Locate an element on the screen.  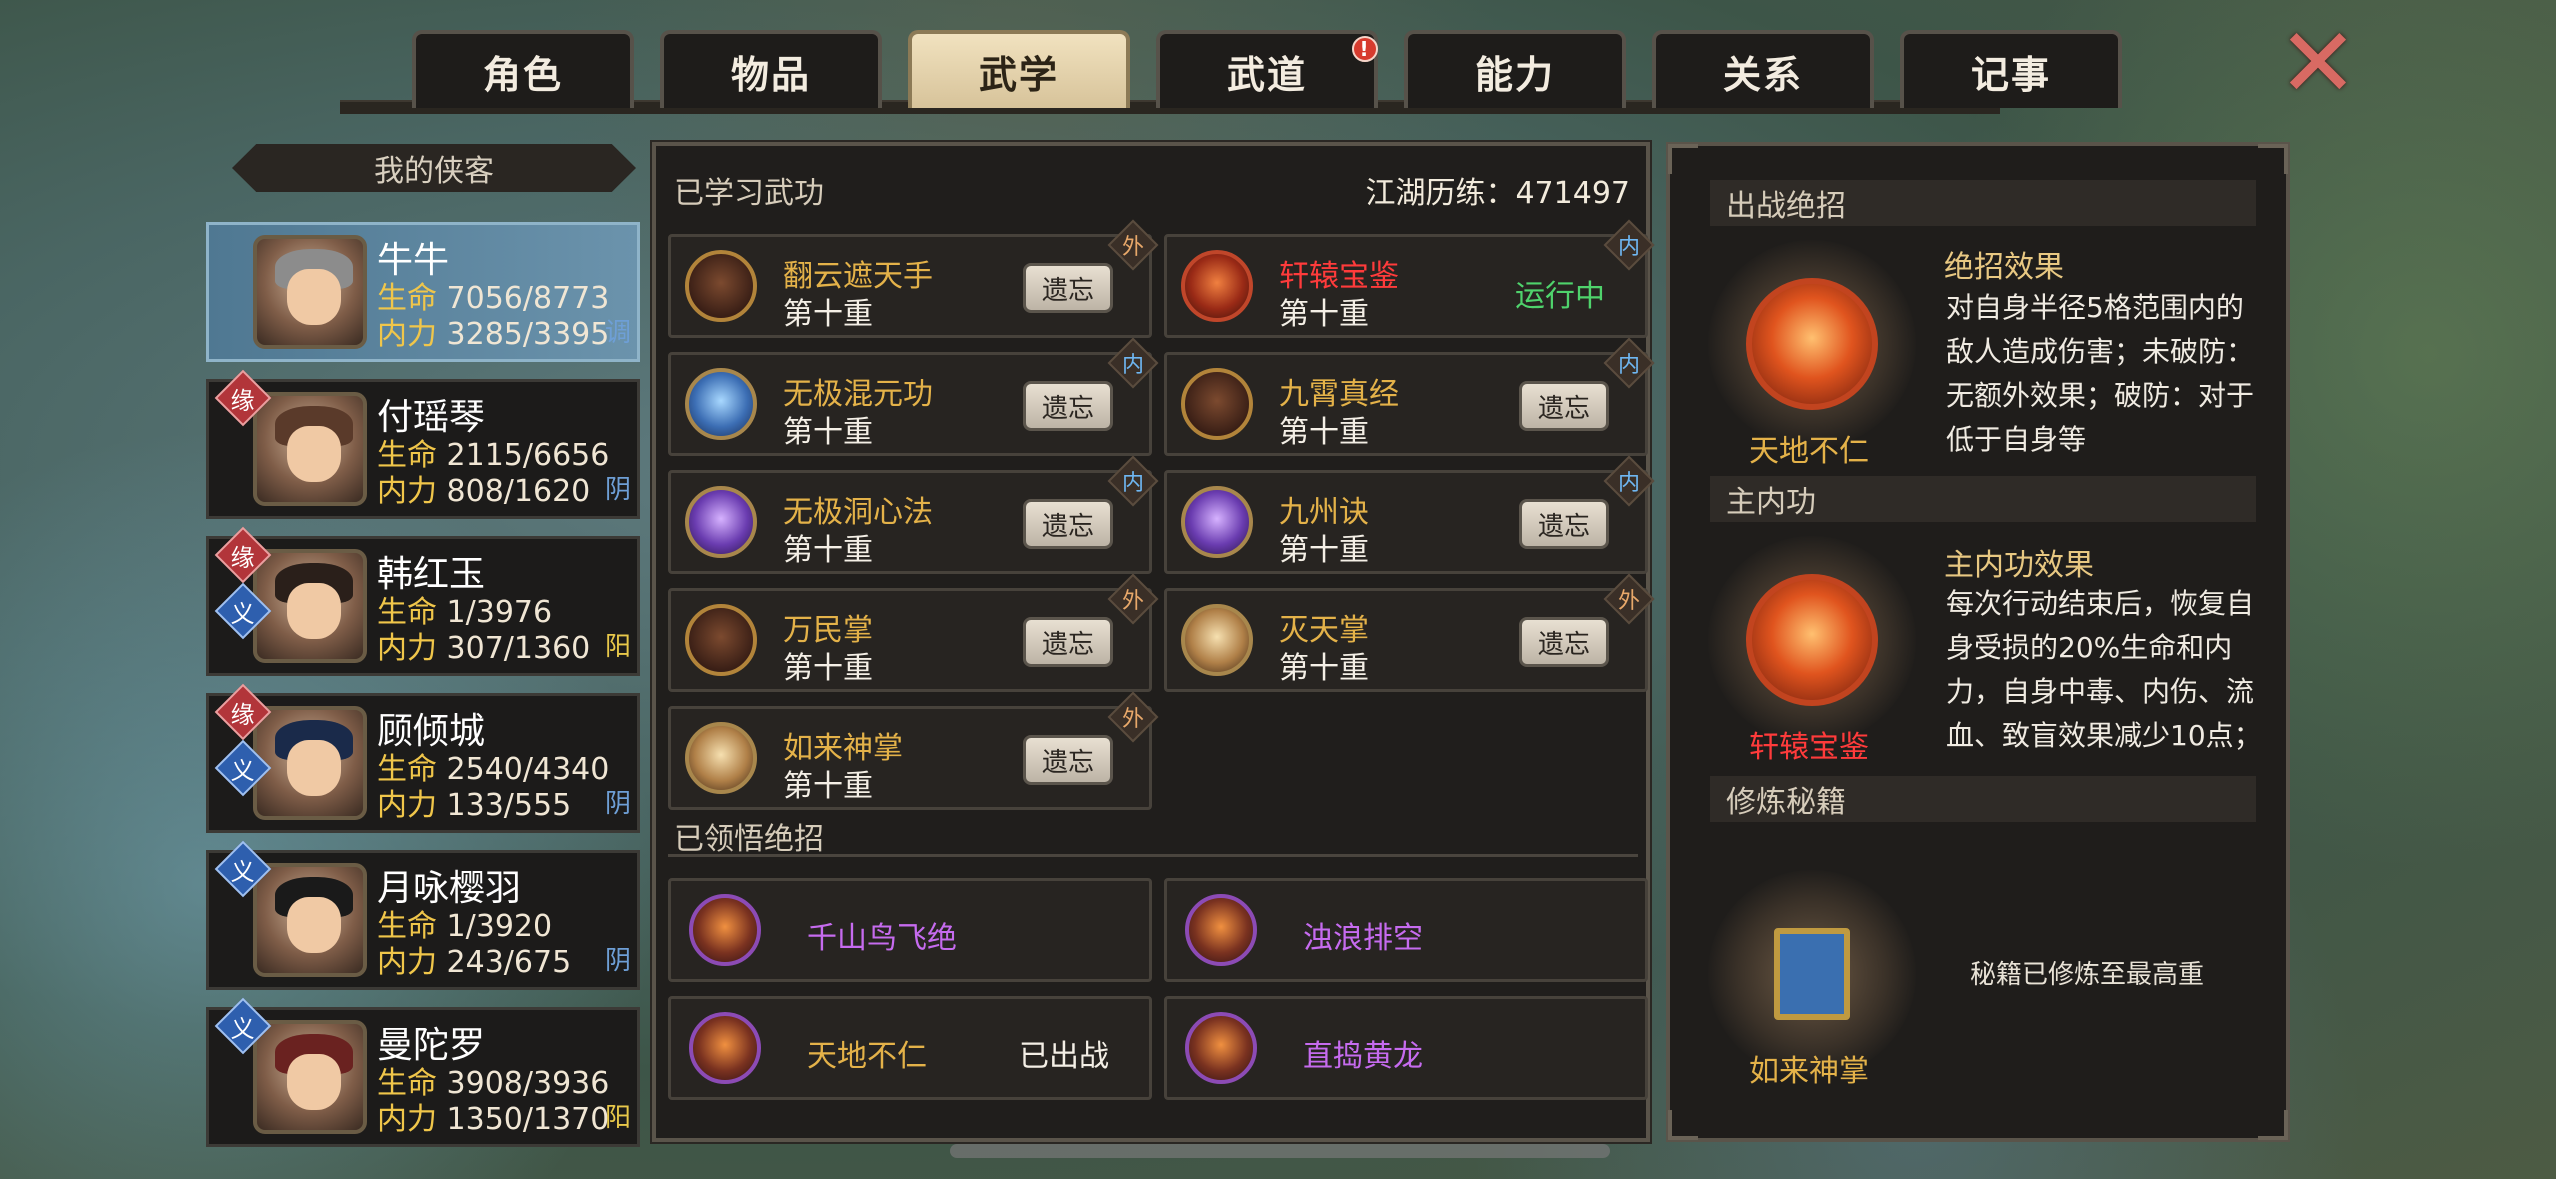
blue-swirl-icon is located at coordinates (721, 404).